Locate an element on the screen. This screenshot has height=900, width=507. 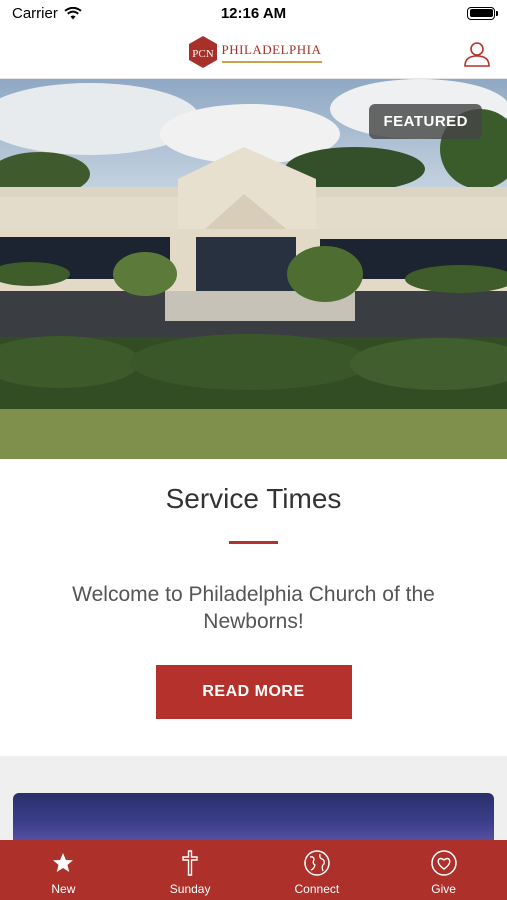
wifi-icon is located at coordinates (73, 12).